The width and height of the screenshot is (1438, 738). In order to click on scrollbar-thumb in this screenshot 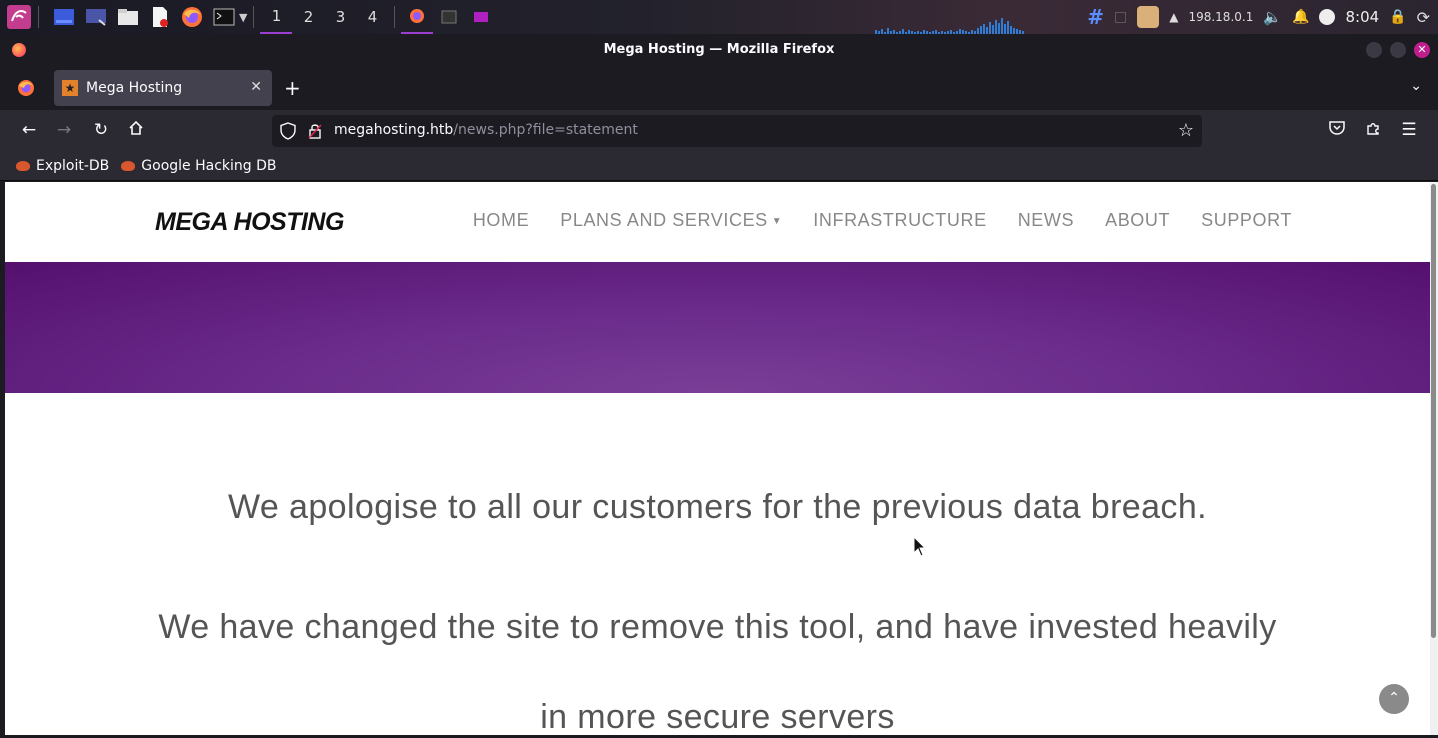, I will do `click(1433, 411)`.